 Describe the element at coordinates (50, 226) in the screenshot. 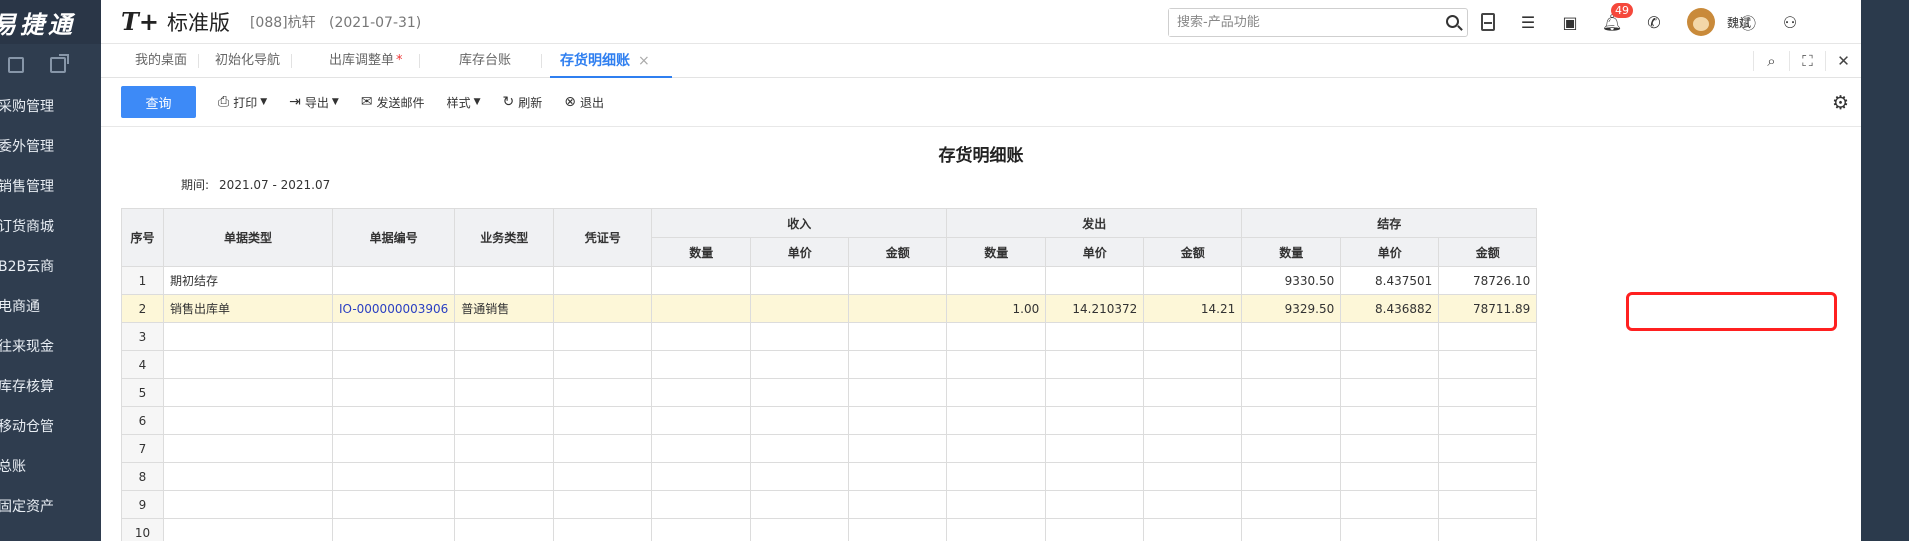

I see `sidebar-item: 订货商城` at that location.